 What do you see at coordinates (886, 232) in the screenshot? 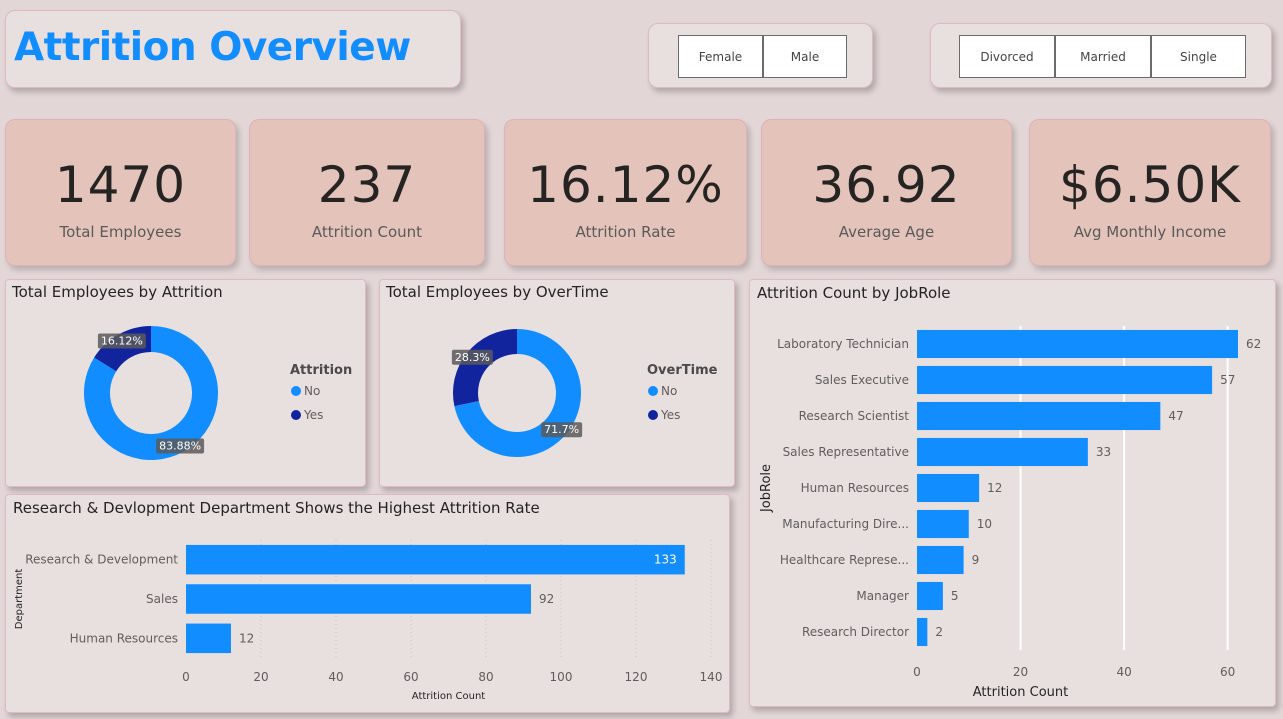
I see `kpi-label: Average Age` at bounding box center [886, 232].